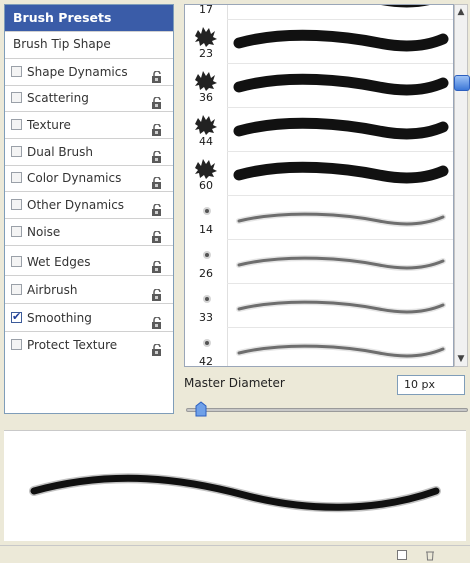  Describe the element at coordinates (206, 229) in the screenshot. I see `brush-size-label: 14` at that location.